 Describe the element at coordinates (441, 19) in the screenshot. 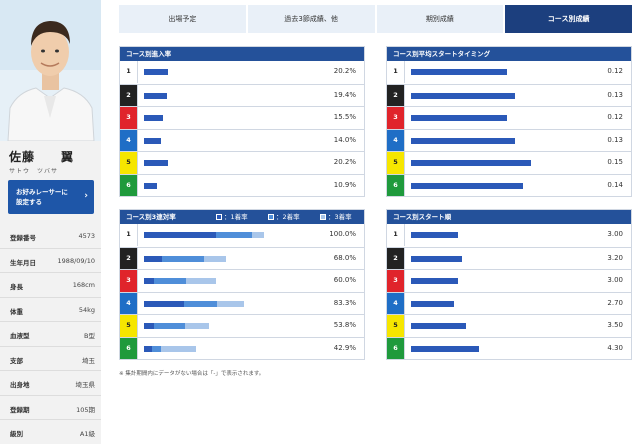

I see `tab-2: 期別成績` at that location.